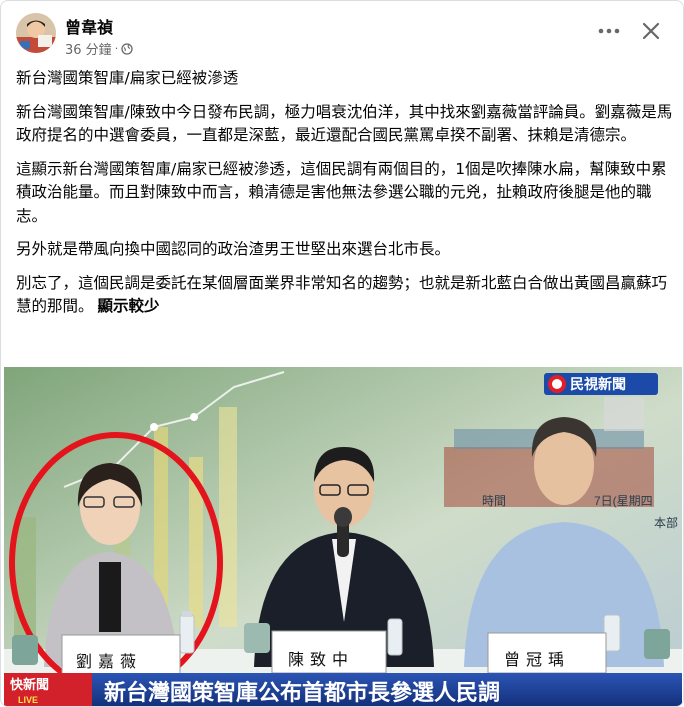 Image resolution: width=684 pixels, height=707 pixels. I want to click on news-logo: 民視新聞, so click(598, 384).